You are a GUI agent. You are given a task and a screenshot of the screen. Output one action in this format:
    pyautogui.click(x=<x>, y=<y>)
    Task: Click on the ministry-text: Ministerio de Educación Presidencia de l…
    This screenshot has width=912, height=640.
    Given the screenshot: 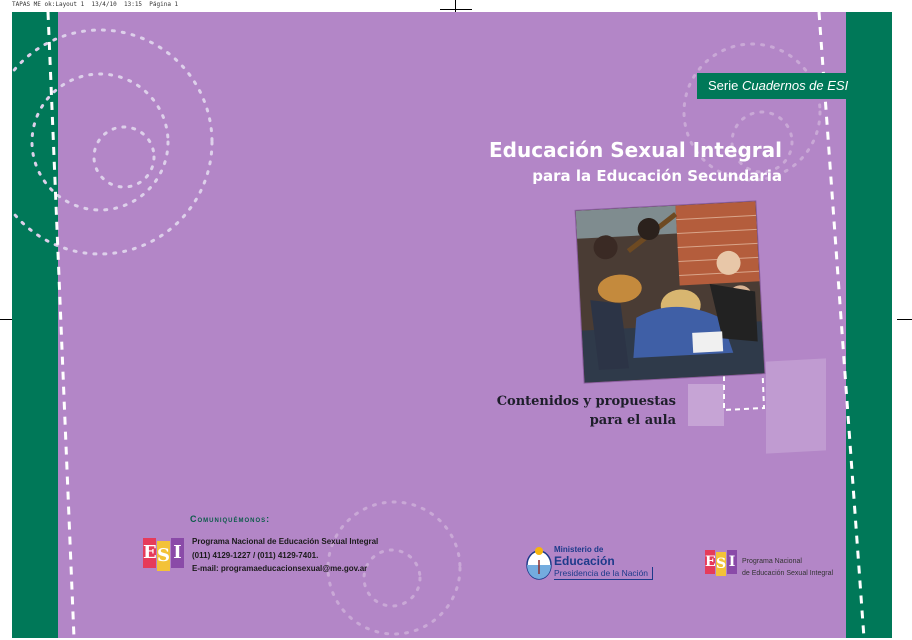 What is the action you would take?
    pyautogui.click(x=604, y=562)
    